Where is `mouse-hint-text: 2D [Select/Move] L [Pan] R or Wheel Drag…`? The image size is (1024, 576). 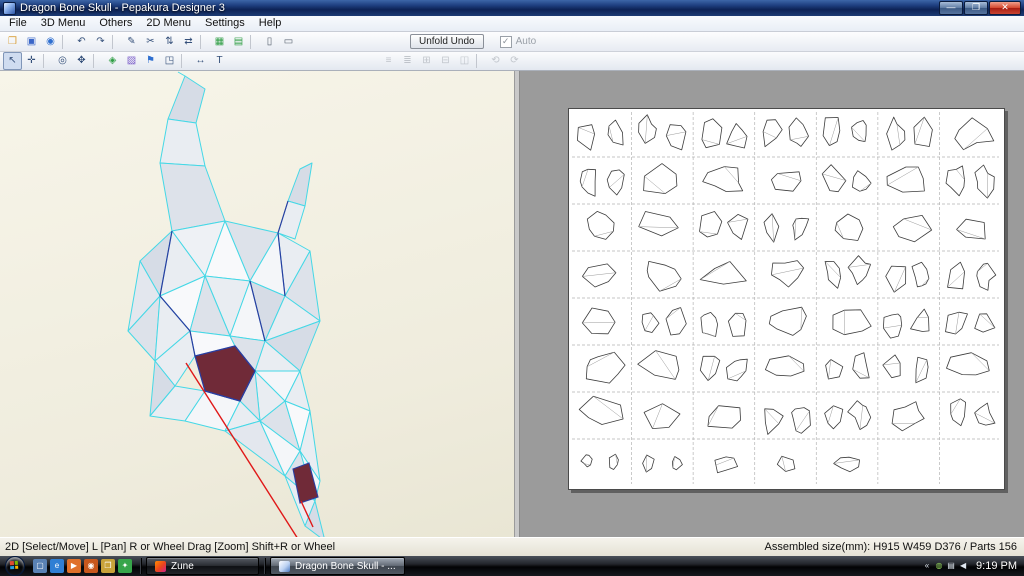 mouse-hint-text: 2D [Select/Move] L [Pan] R or Wheel Drag… is located at coordinates (170, 547).